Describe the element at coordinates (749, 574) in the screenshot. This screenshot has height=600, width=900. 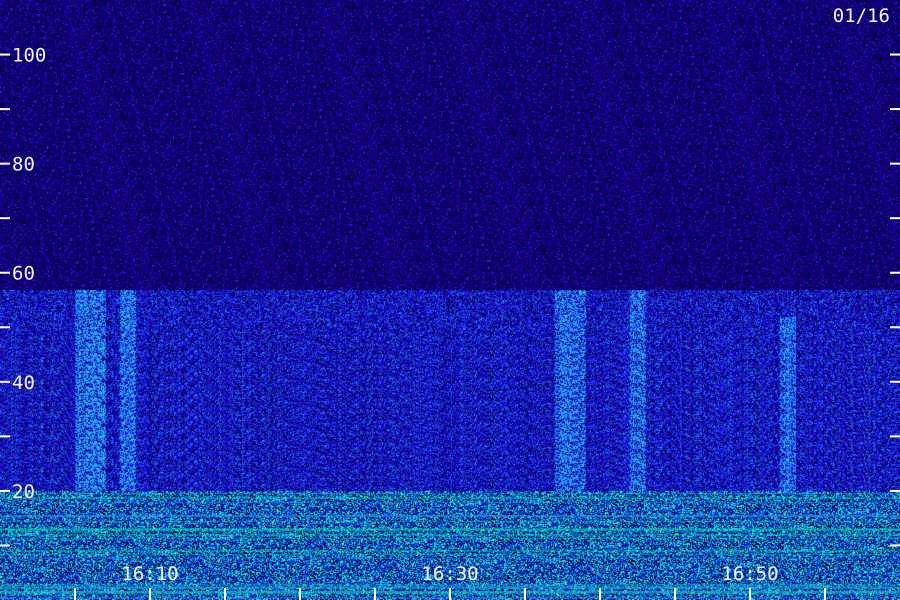
I see `x-tick-label-1650: 16:50` at that location.